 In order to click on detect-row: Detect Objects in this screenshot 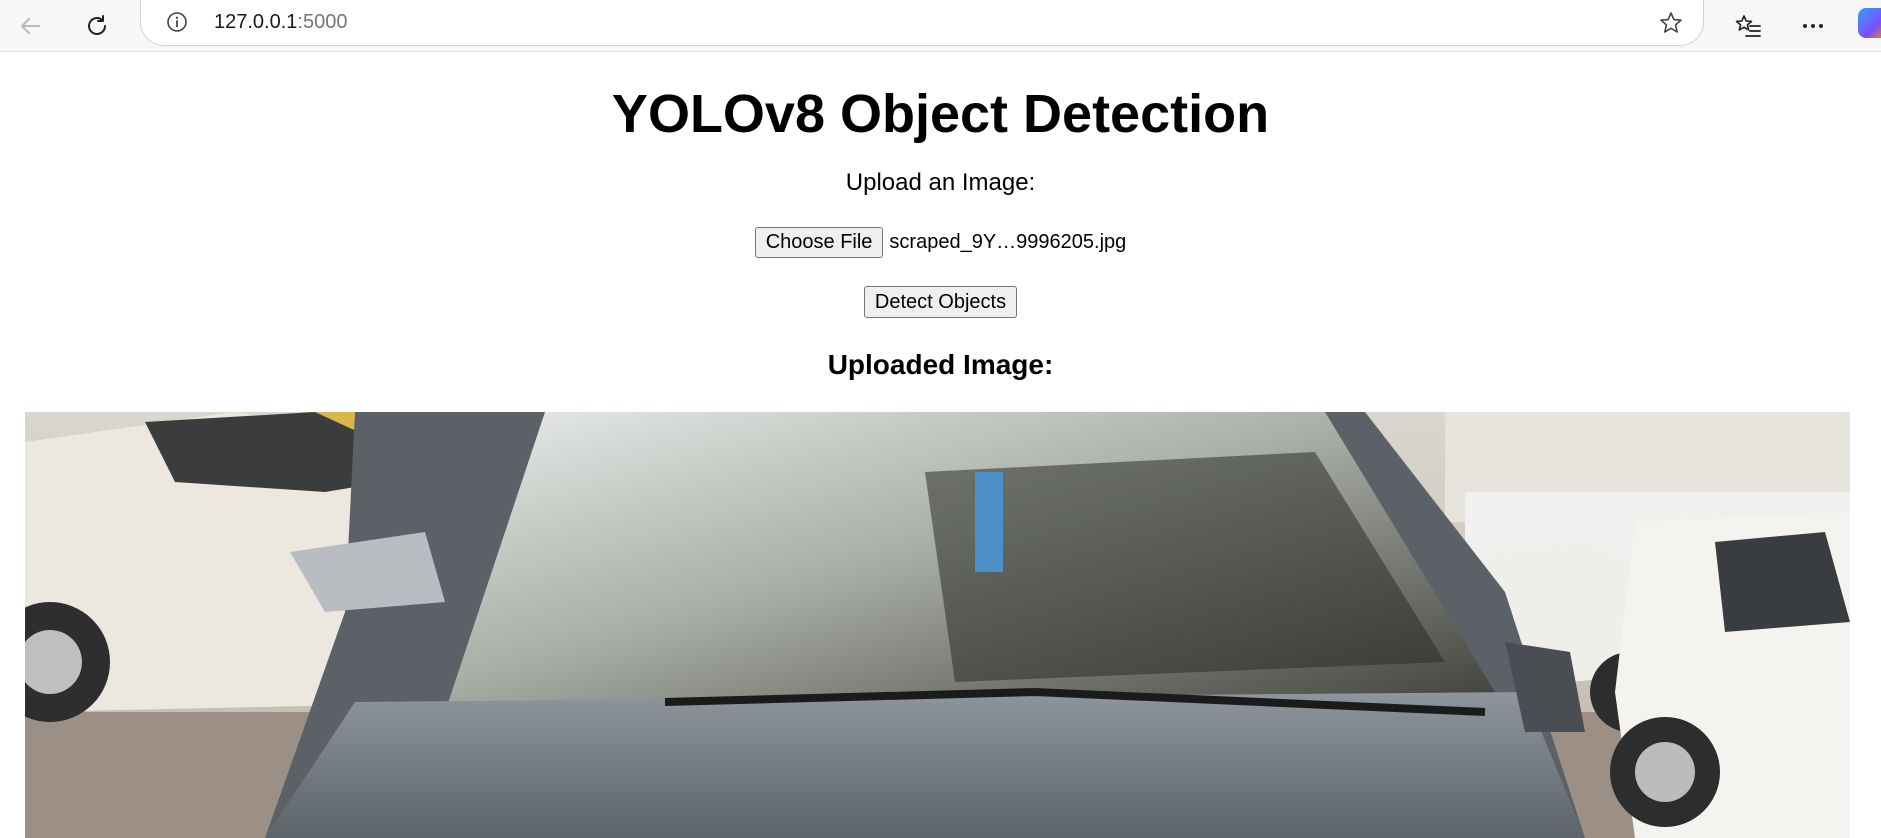, I will do `click(940, 302)`.